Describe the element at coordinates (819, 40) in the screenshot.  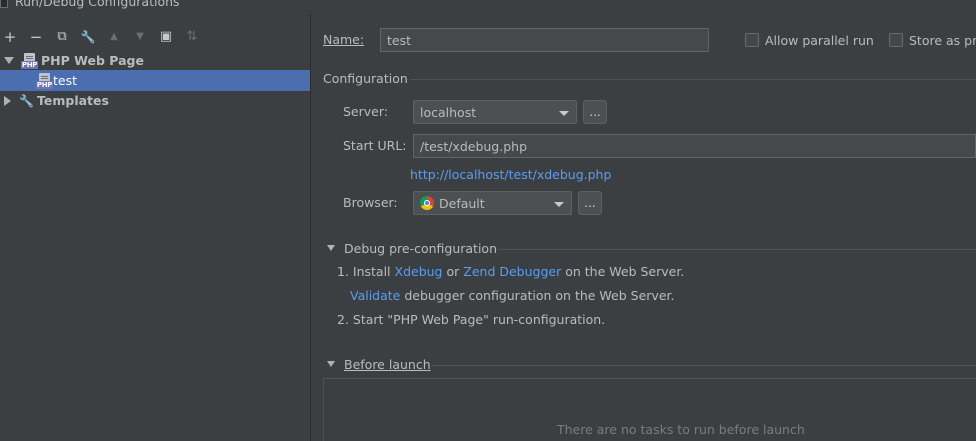
I see `allow-parallel-label: Allow parallel run` at that location.